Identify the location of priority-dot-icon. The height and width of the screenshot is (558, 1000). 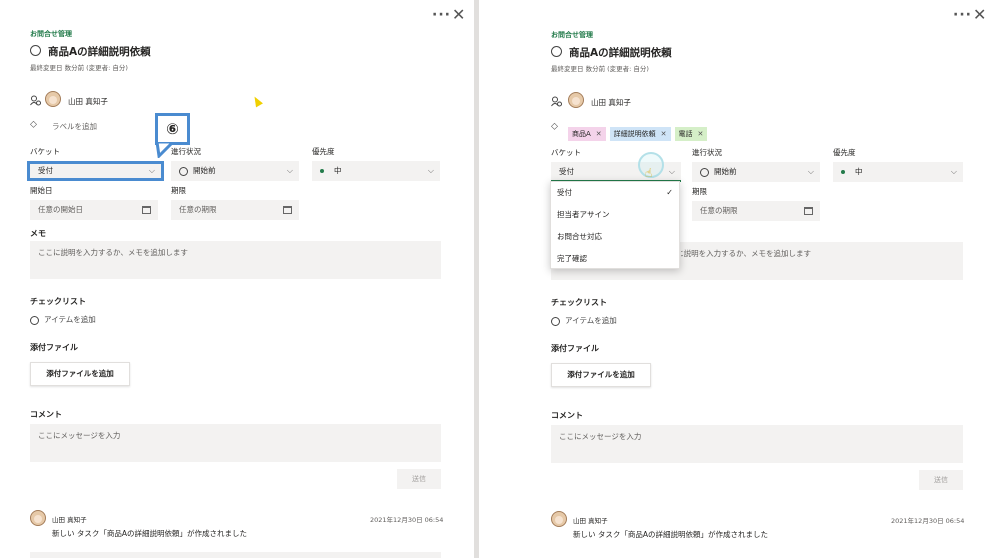
(322, 171).